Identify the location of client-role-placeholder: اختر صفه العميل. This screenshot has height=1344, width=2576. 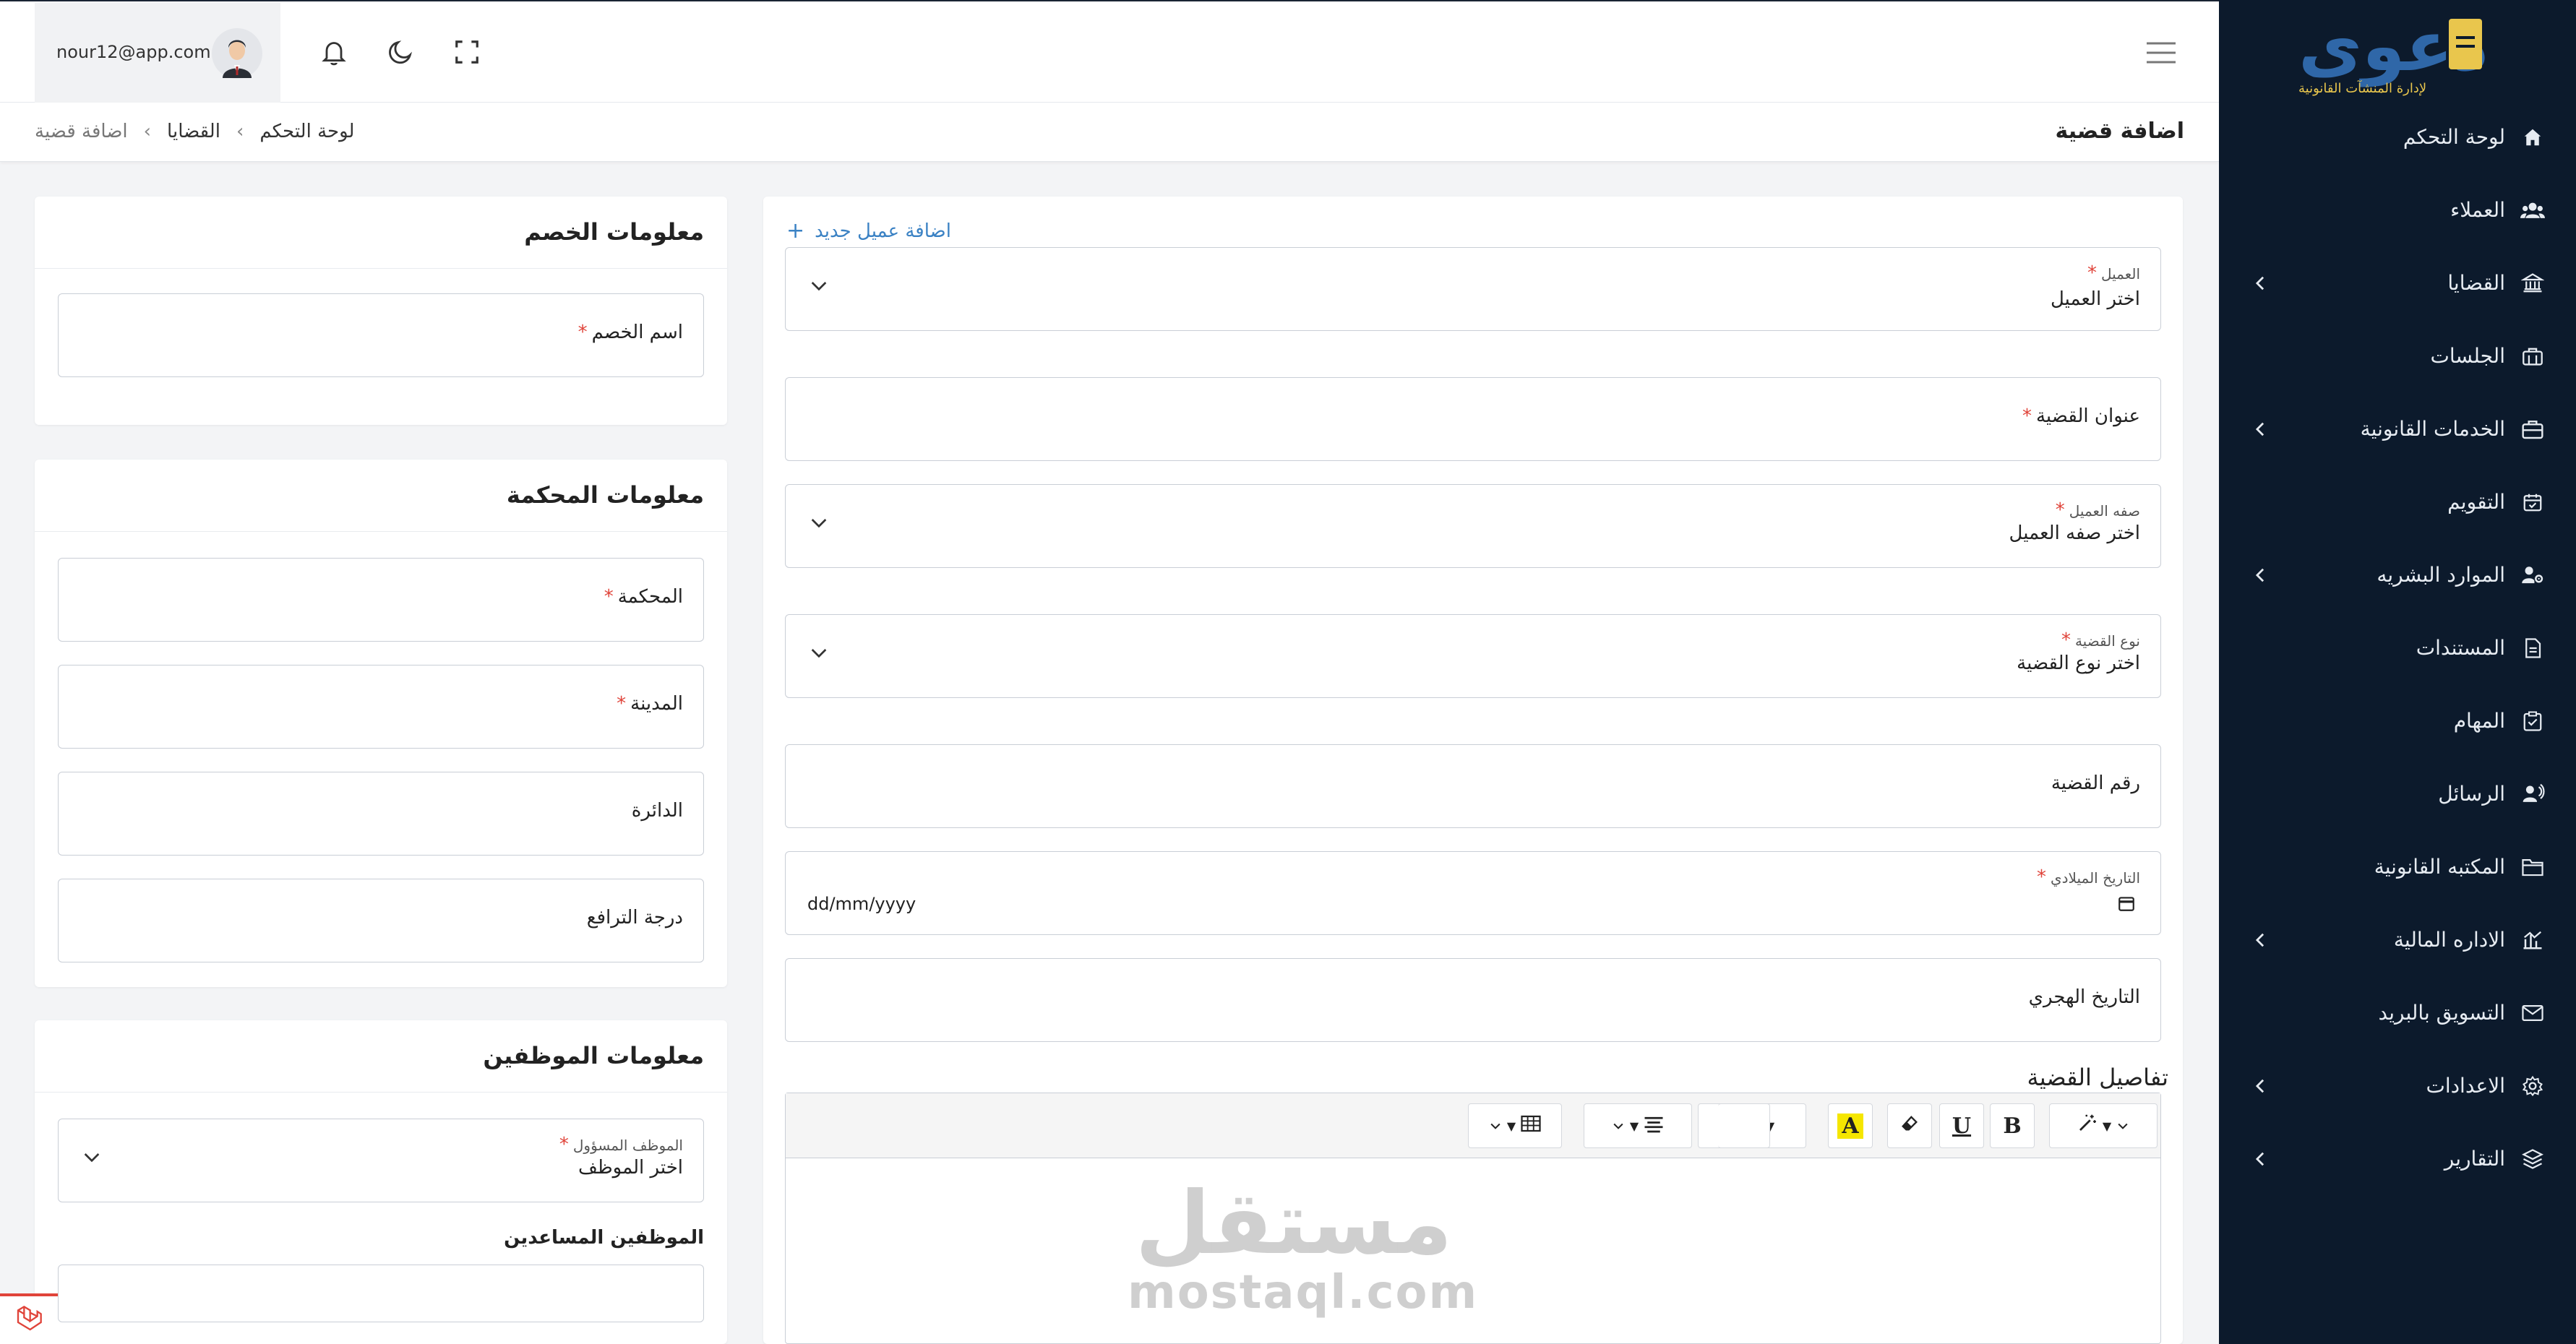
(2075, 533).